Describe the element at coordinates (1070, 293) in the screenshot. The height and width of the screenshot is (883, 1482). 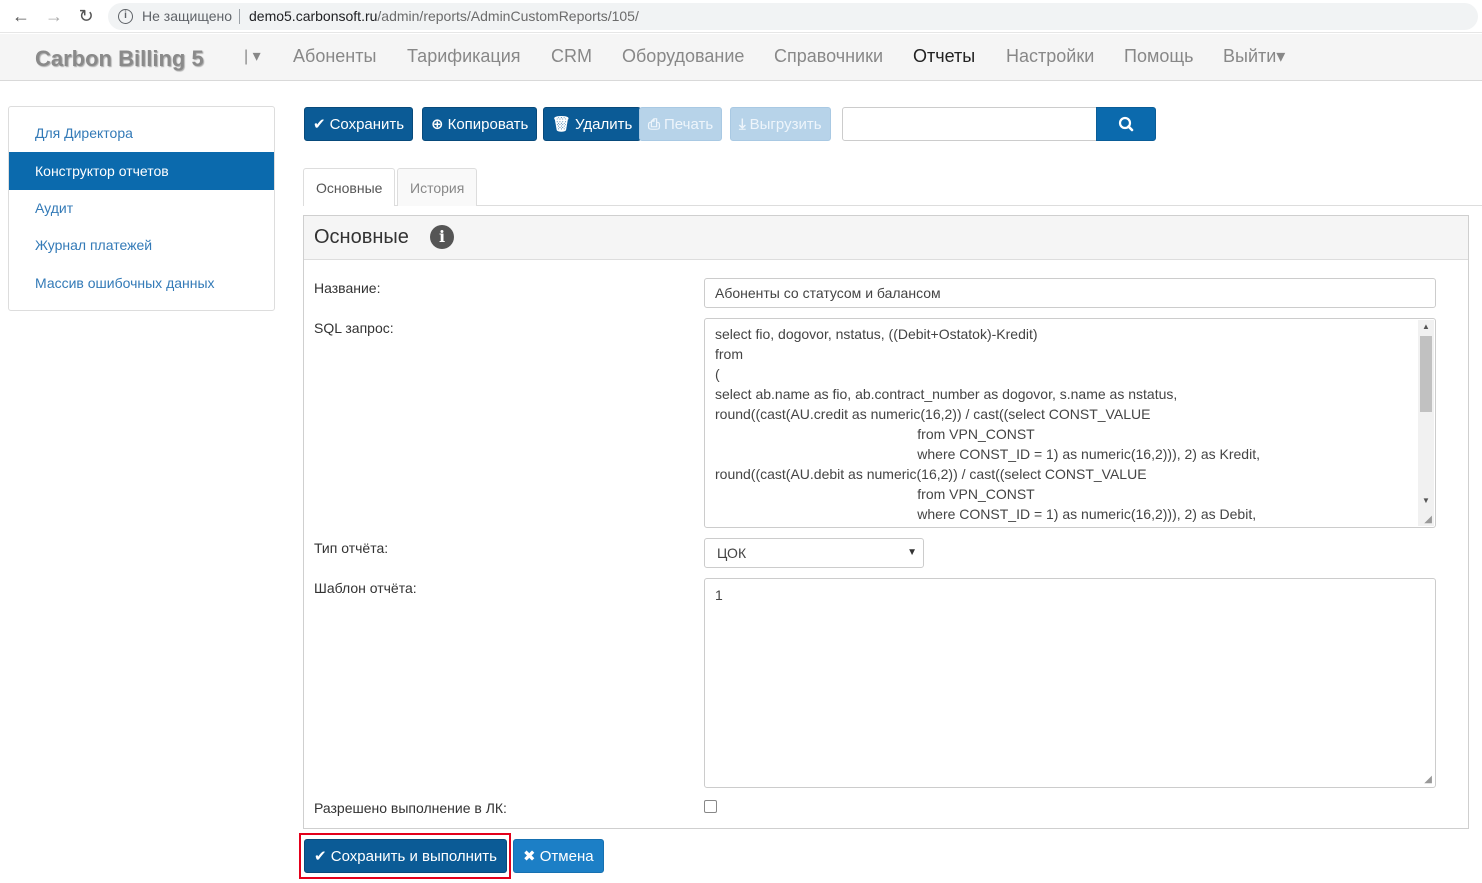
I see `name-input: Абоненты со статусом и балансом` at that location.